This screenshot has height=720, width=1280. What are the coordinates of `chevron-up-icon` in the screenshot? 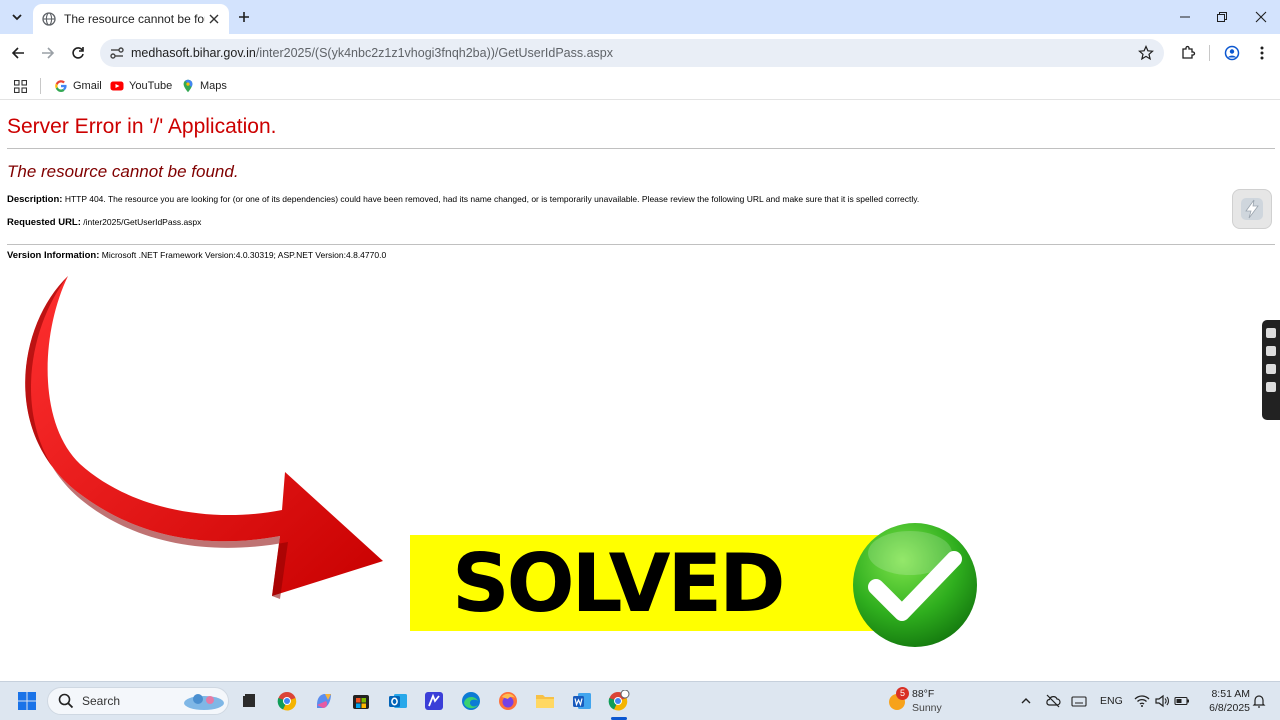 It's located at (1026, 701).